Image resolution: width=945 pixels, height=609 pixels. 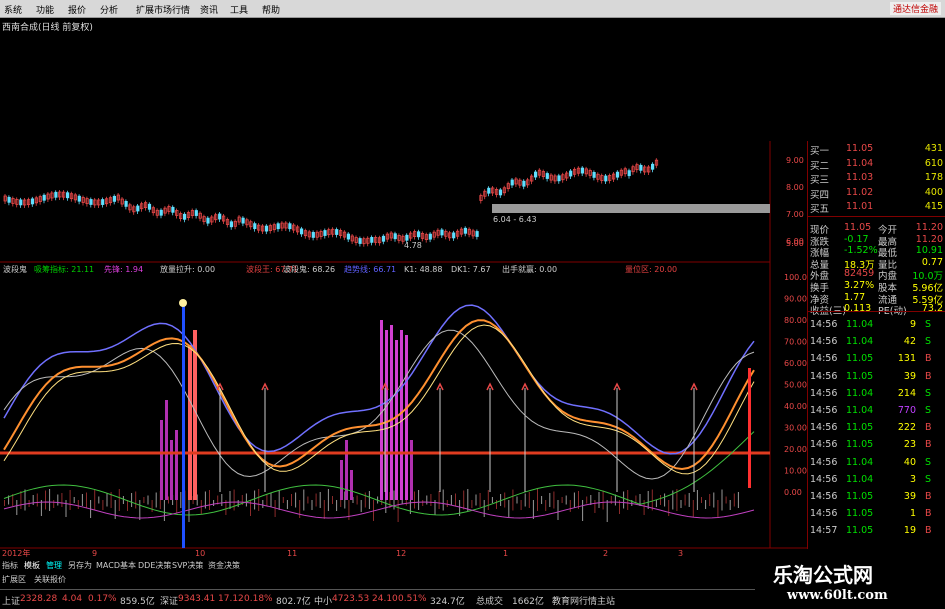 I want to click on tab-template: 模板, so click(x=32, y=565).